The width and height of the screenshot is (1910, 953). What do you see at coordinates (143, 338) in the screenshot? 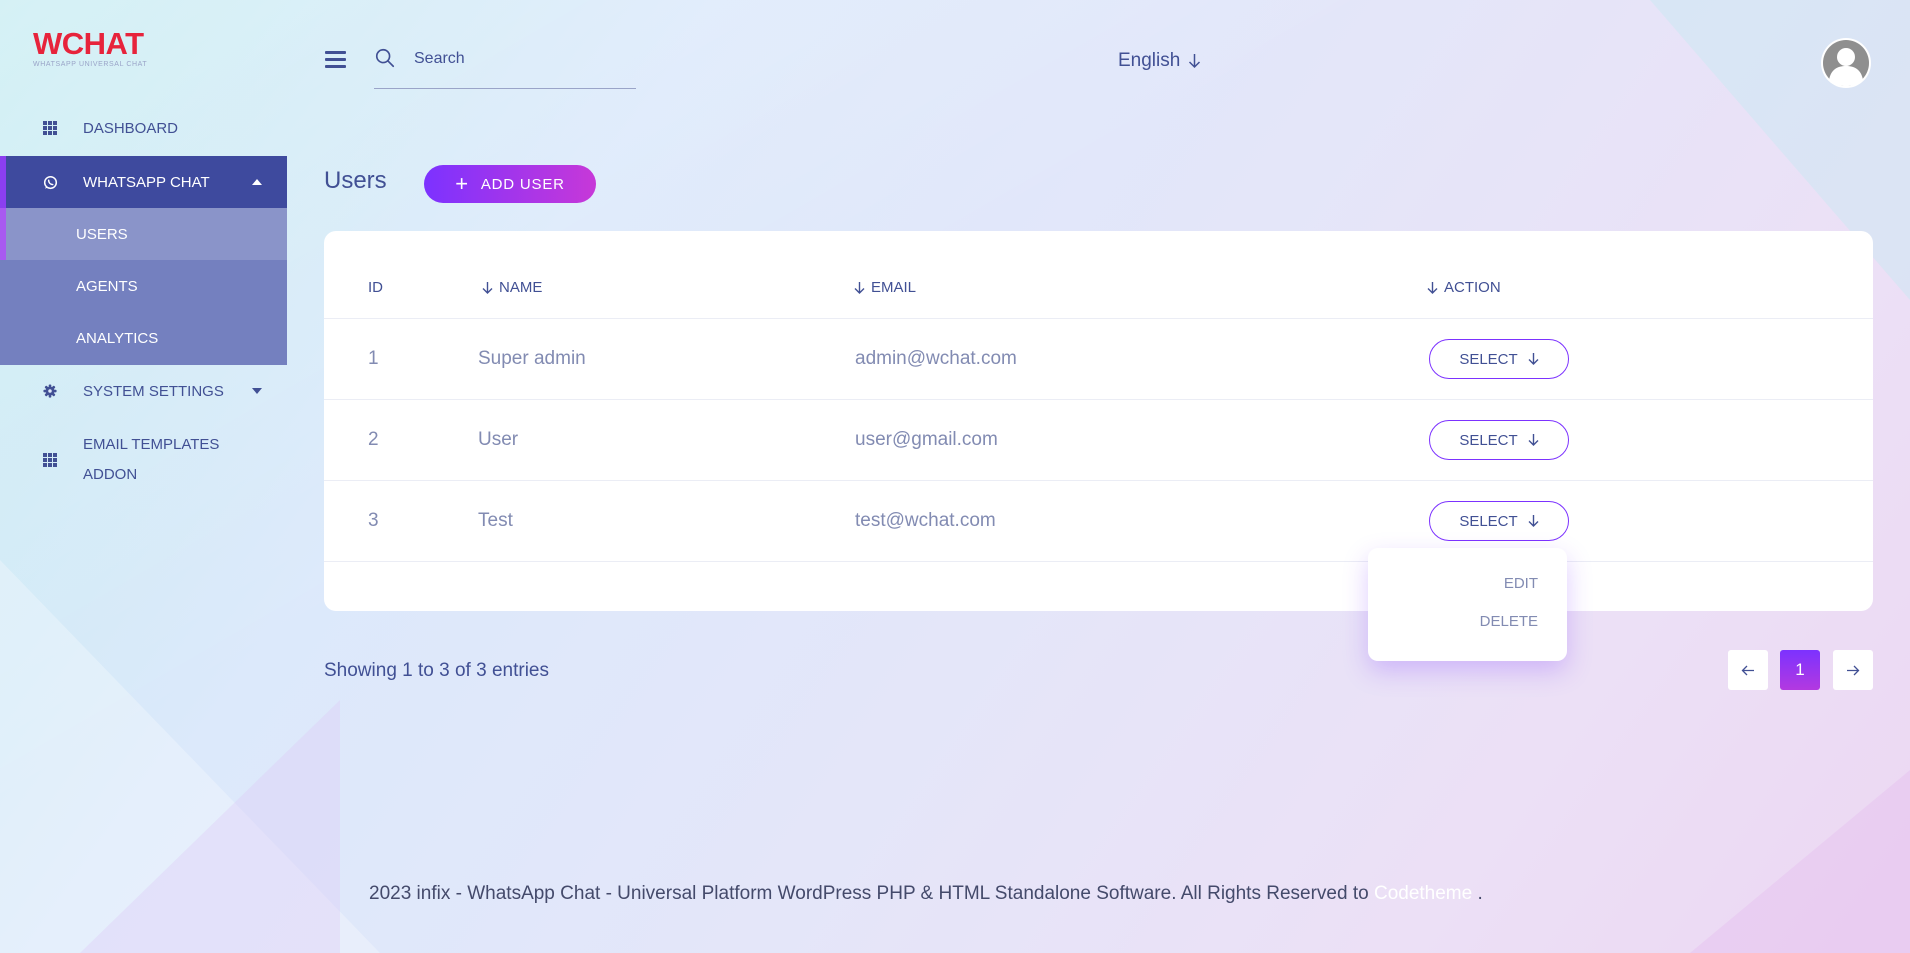
I see `sidebar-subitem-analytics: ANALYTICS` at bounding box center [143, 338].